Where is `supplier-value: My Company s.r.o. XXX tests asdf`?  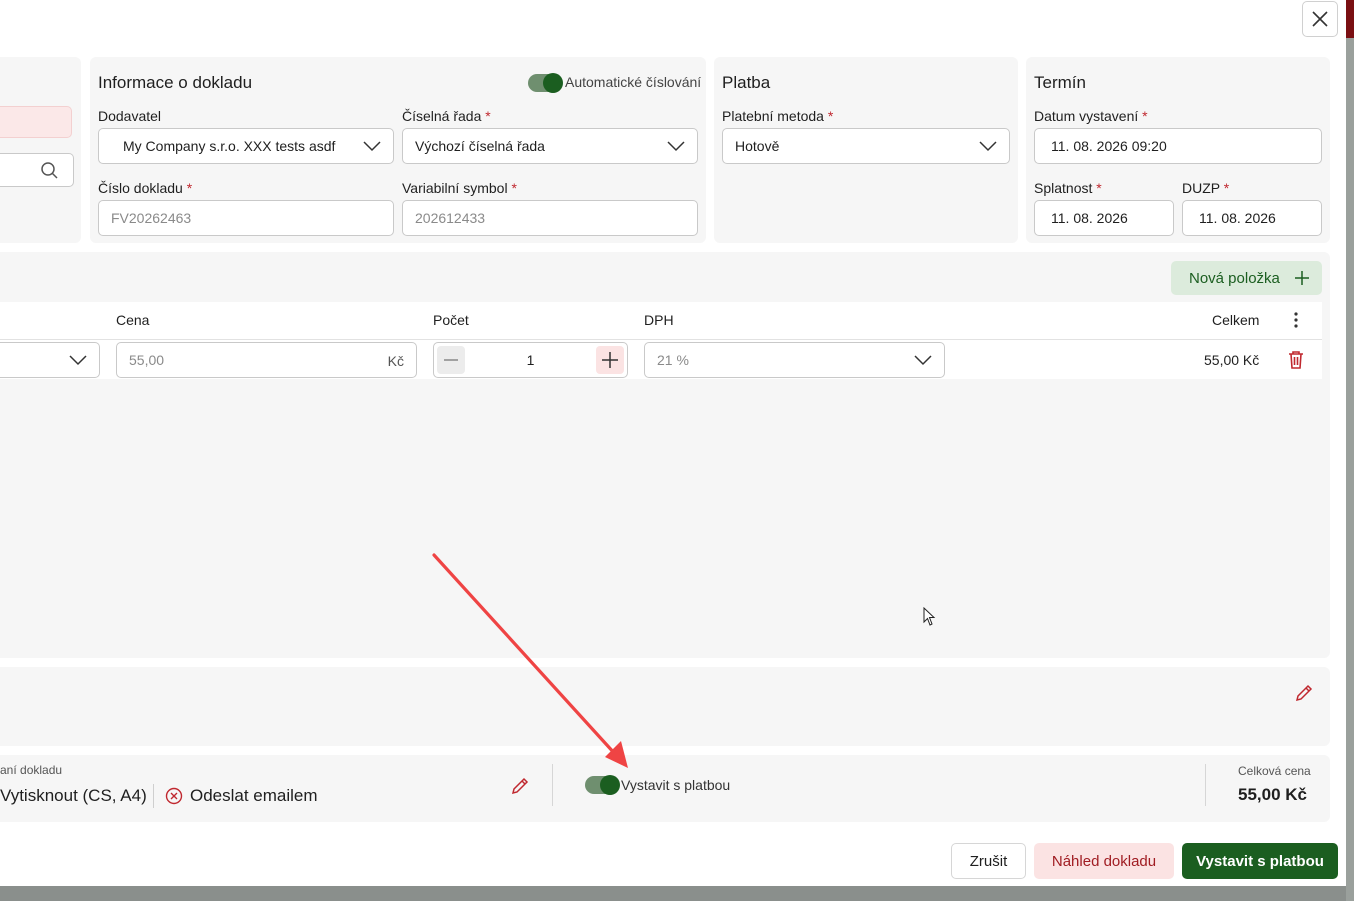
supplier-value: My Company s.r.o. XXX tests asdf is located at coordinates (229, 146).